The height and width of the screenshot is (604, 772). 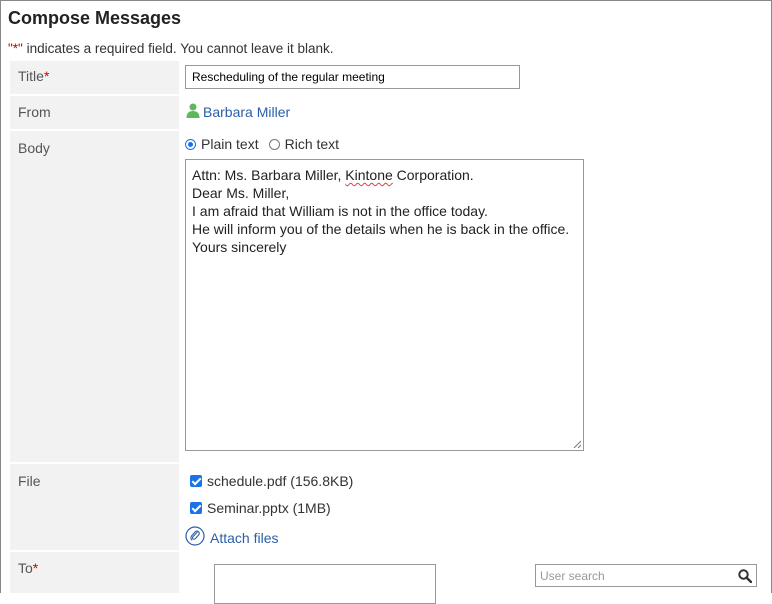 I want to click on user-search-box, so click(x=646, y=575).